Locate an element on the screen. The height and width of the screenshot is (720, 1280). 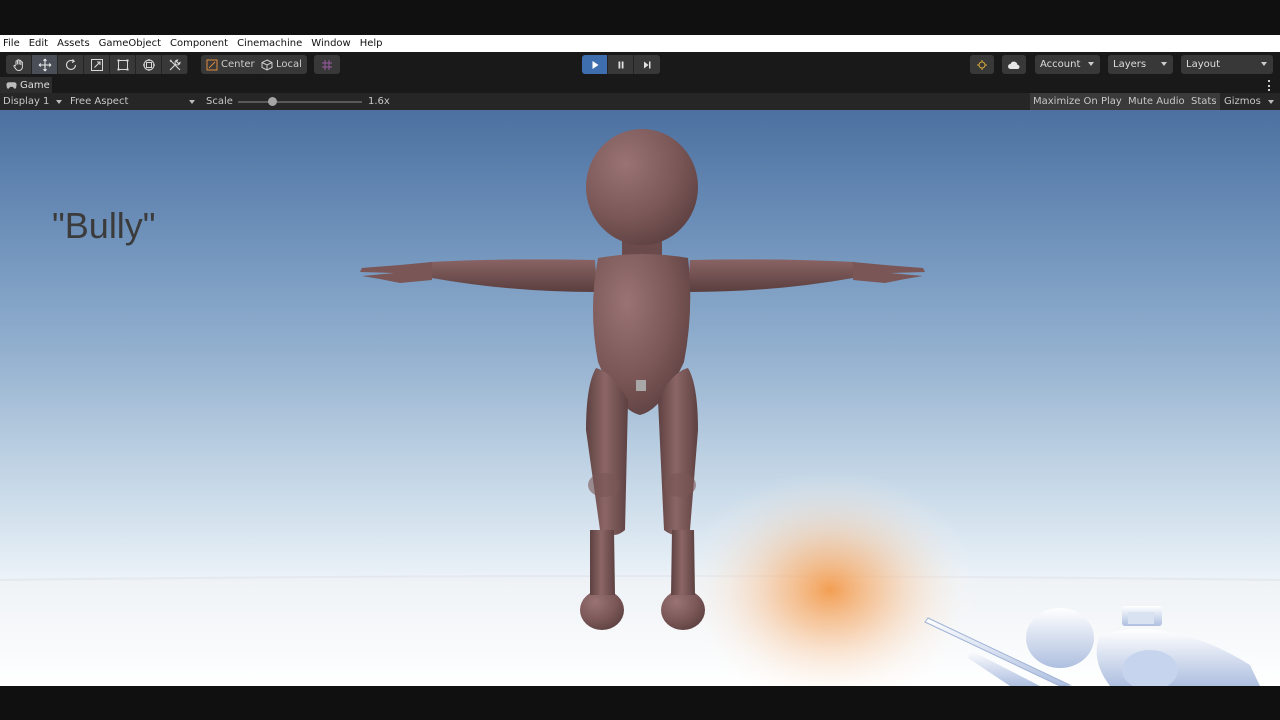
letterbox-bottom is located at coordinates (640, 703).